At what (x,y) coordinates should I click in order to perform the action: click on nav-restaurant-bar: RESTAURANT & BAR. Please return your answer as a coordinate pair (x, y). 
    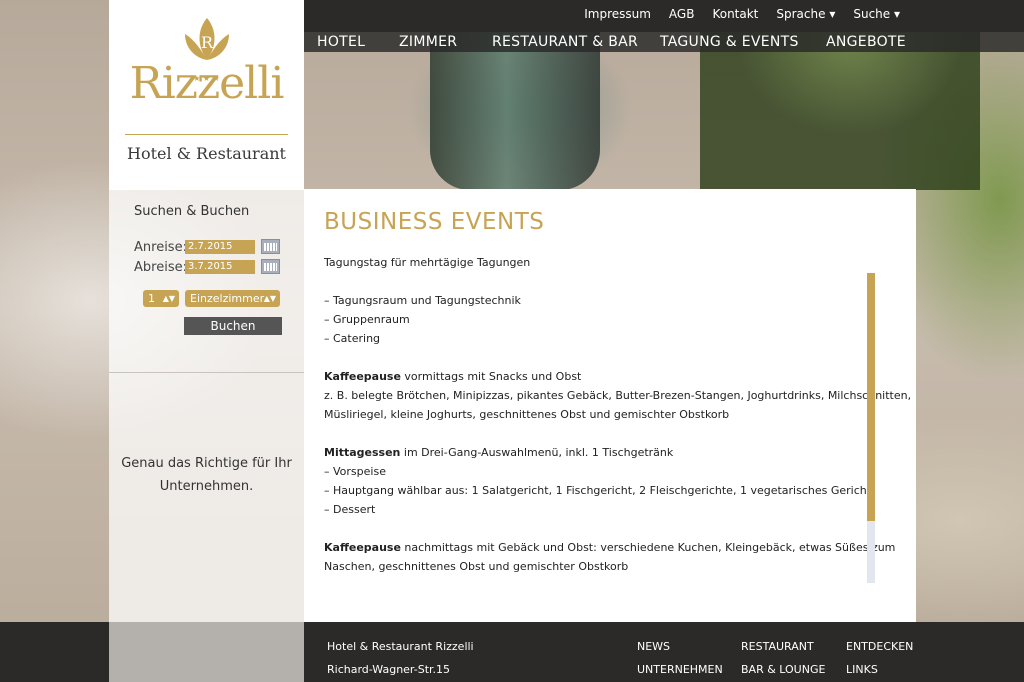
    Looking at the image, I should click on (565, 42).